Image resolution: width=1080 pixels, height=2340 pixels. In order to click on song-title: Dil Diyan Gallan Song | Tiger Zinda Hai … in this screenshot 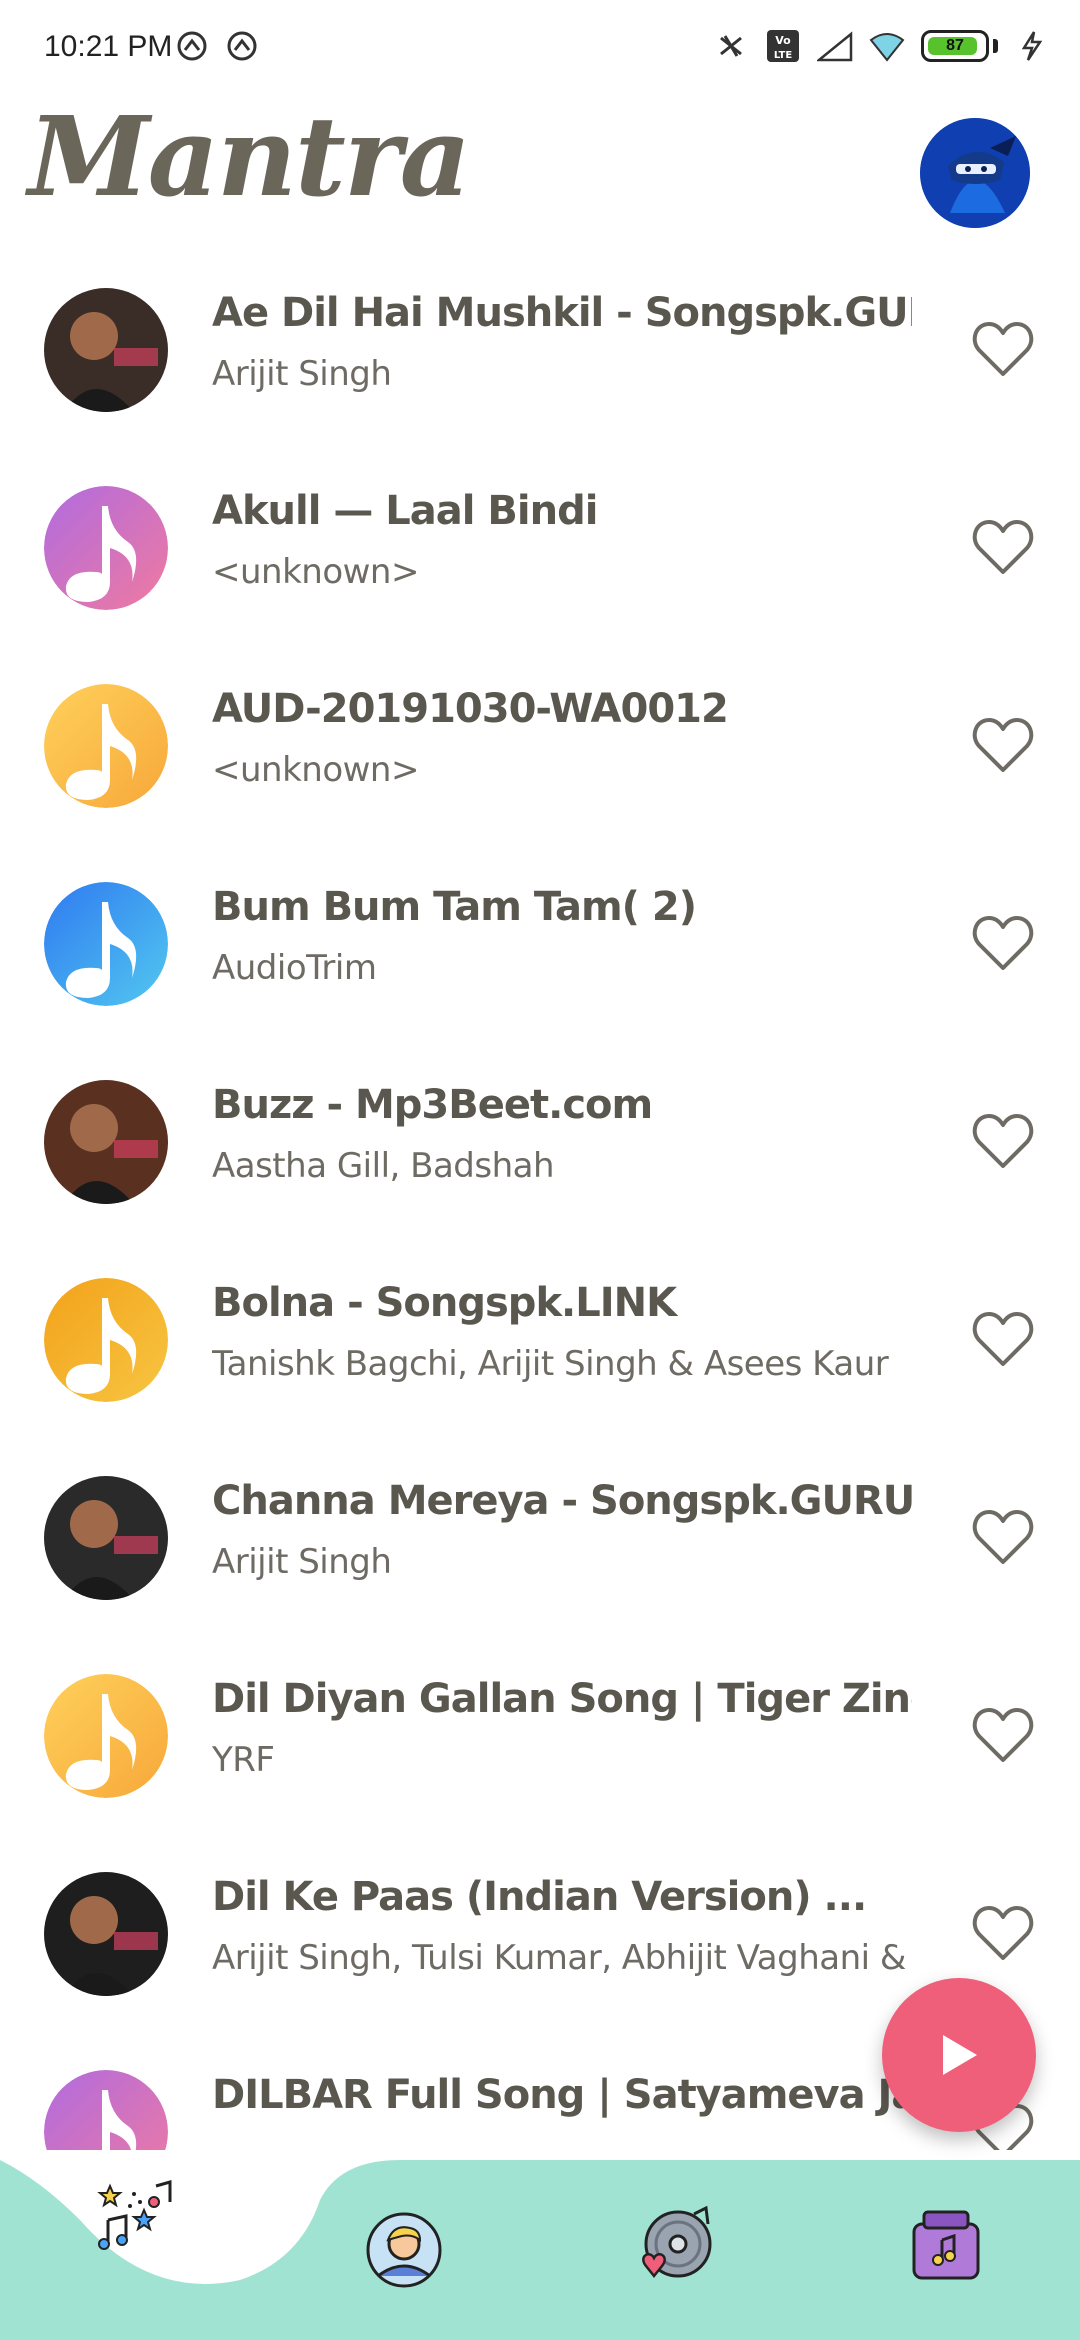, I will do `click(562, 1699)`.